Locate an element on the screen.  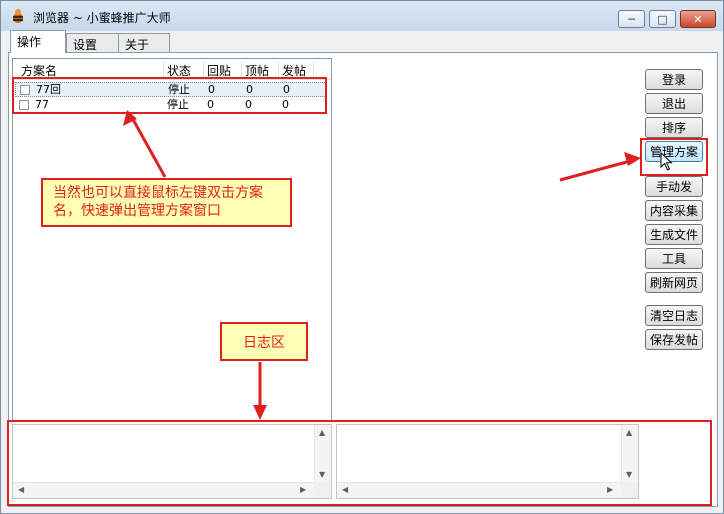
manage-scheme-button: 管理方案 is located at coordinates (674, 151).